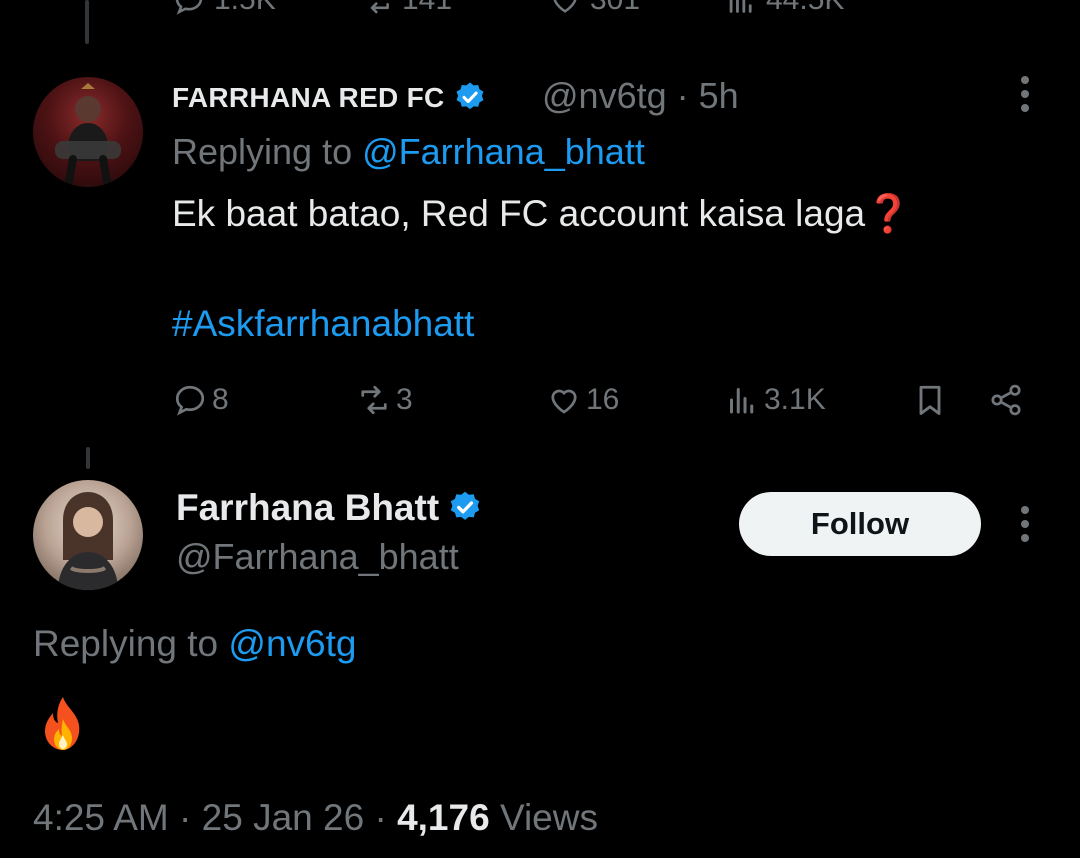  I want to click on views-action: 3.1K, so click(775, 400).